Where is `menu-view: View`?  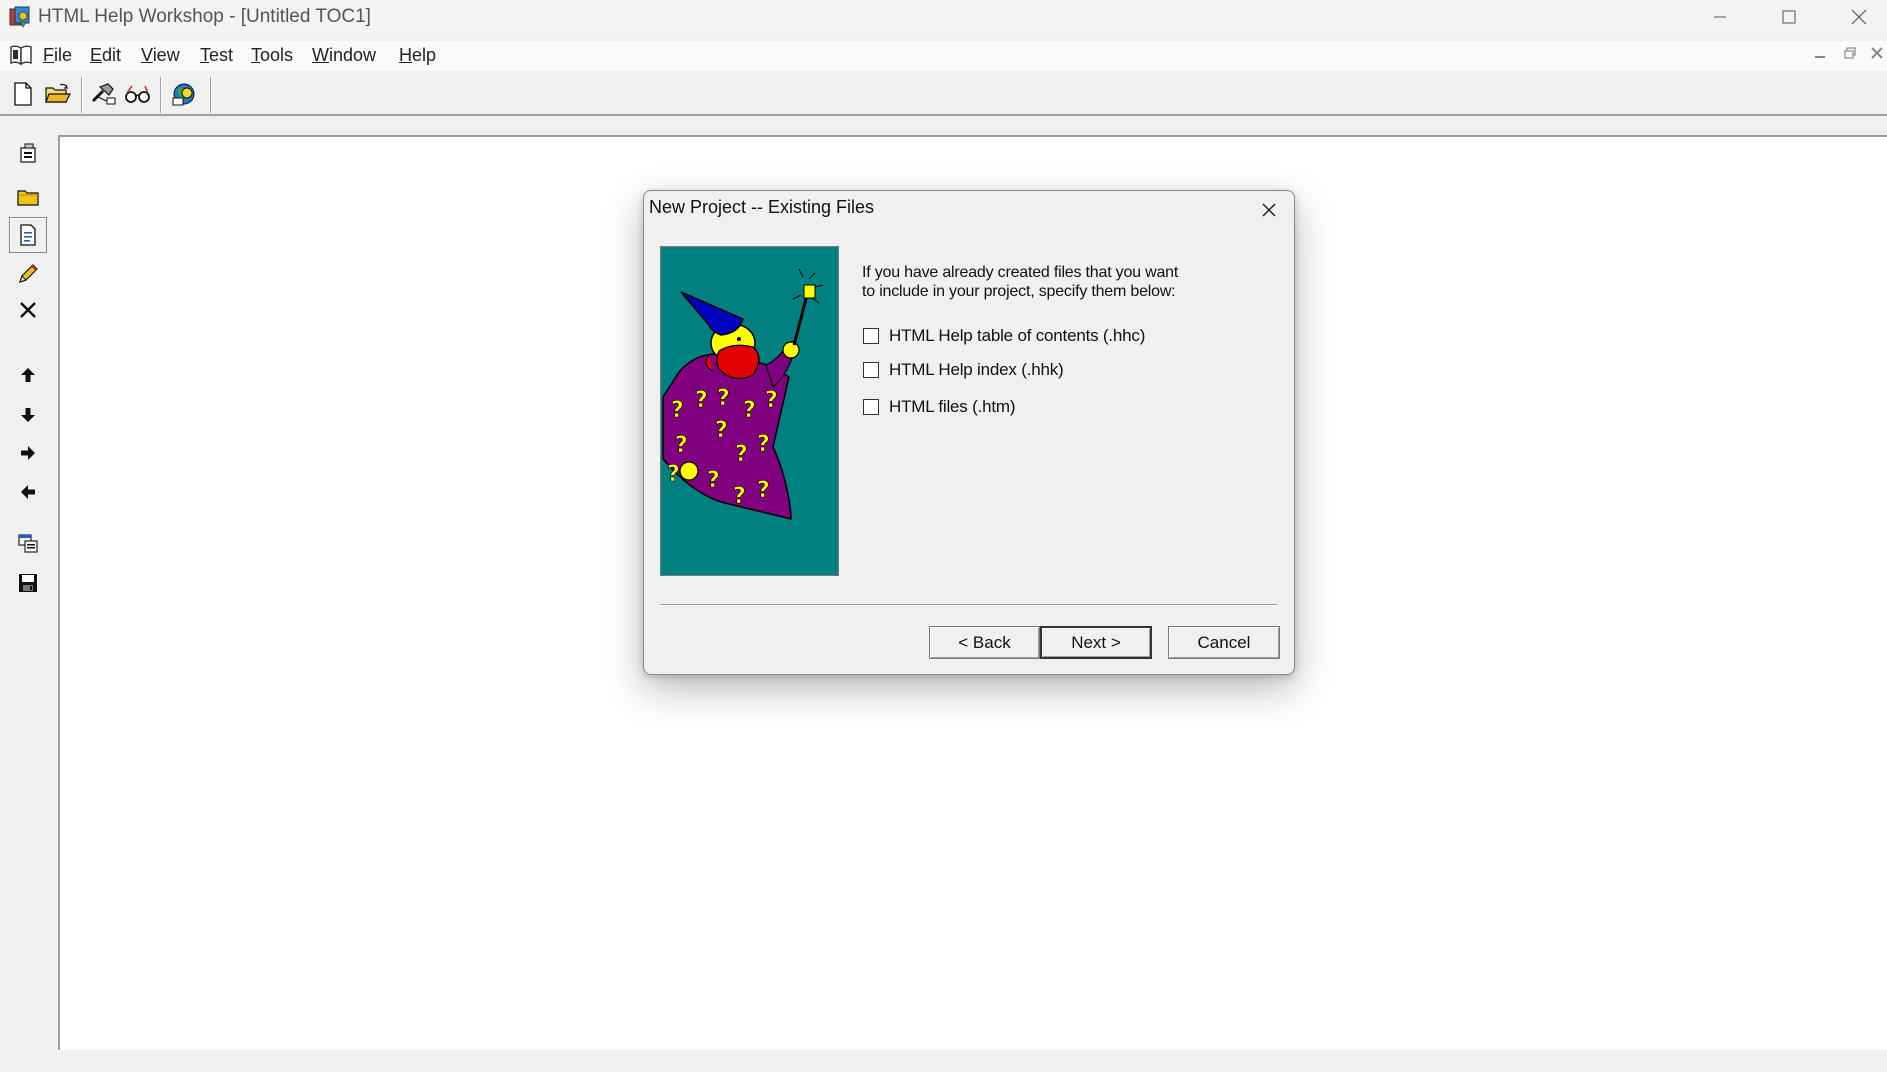 menu-view: View is located at coordinates (160, 55).